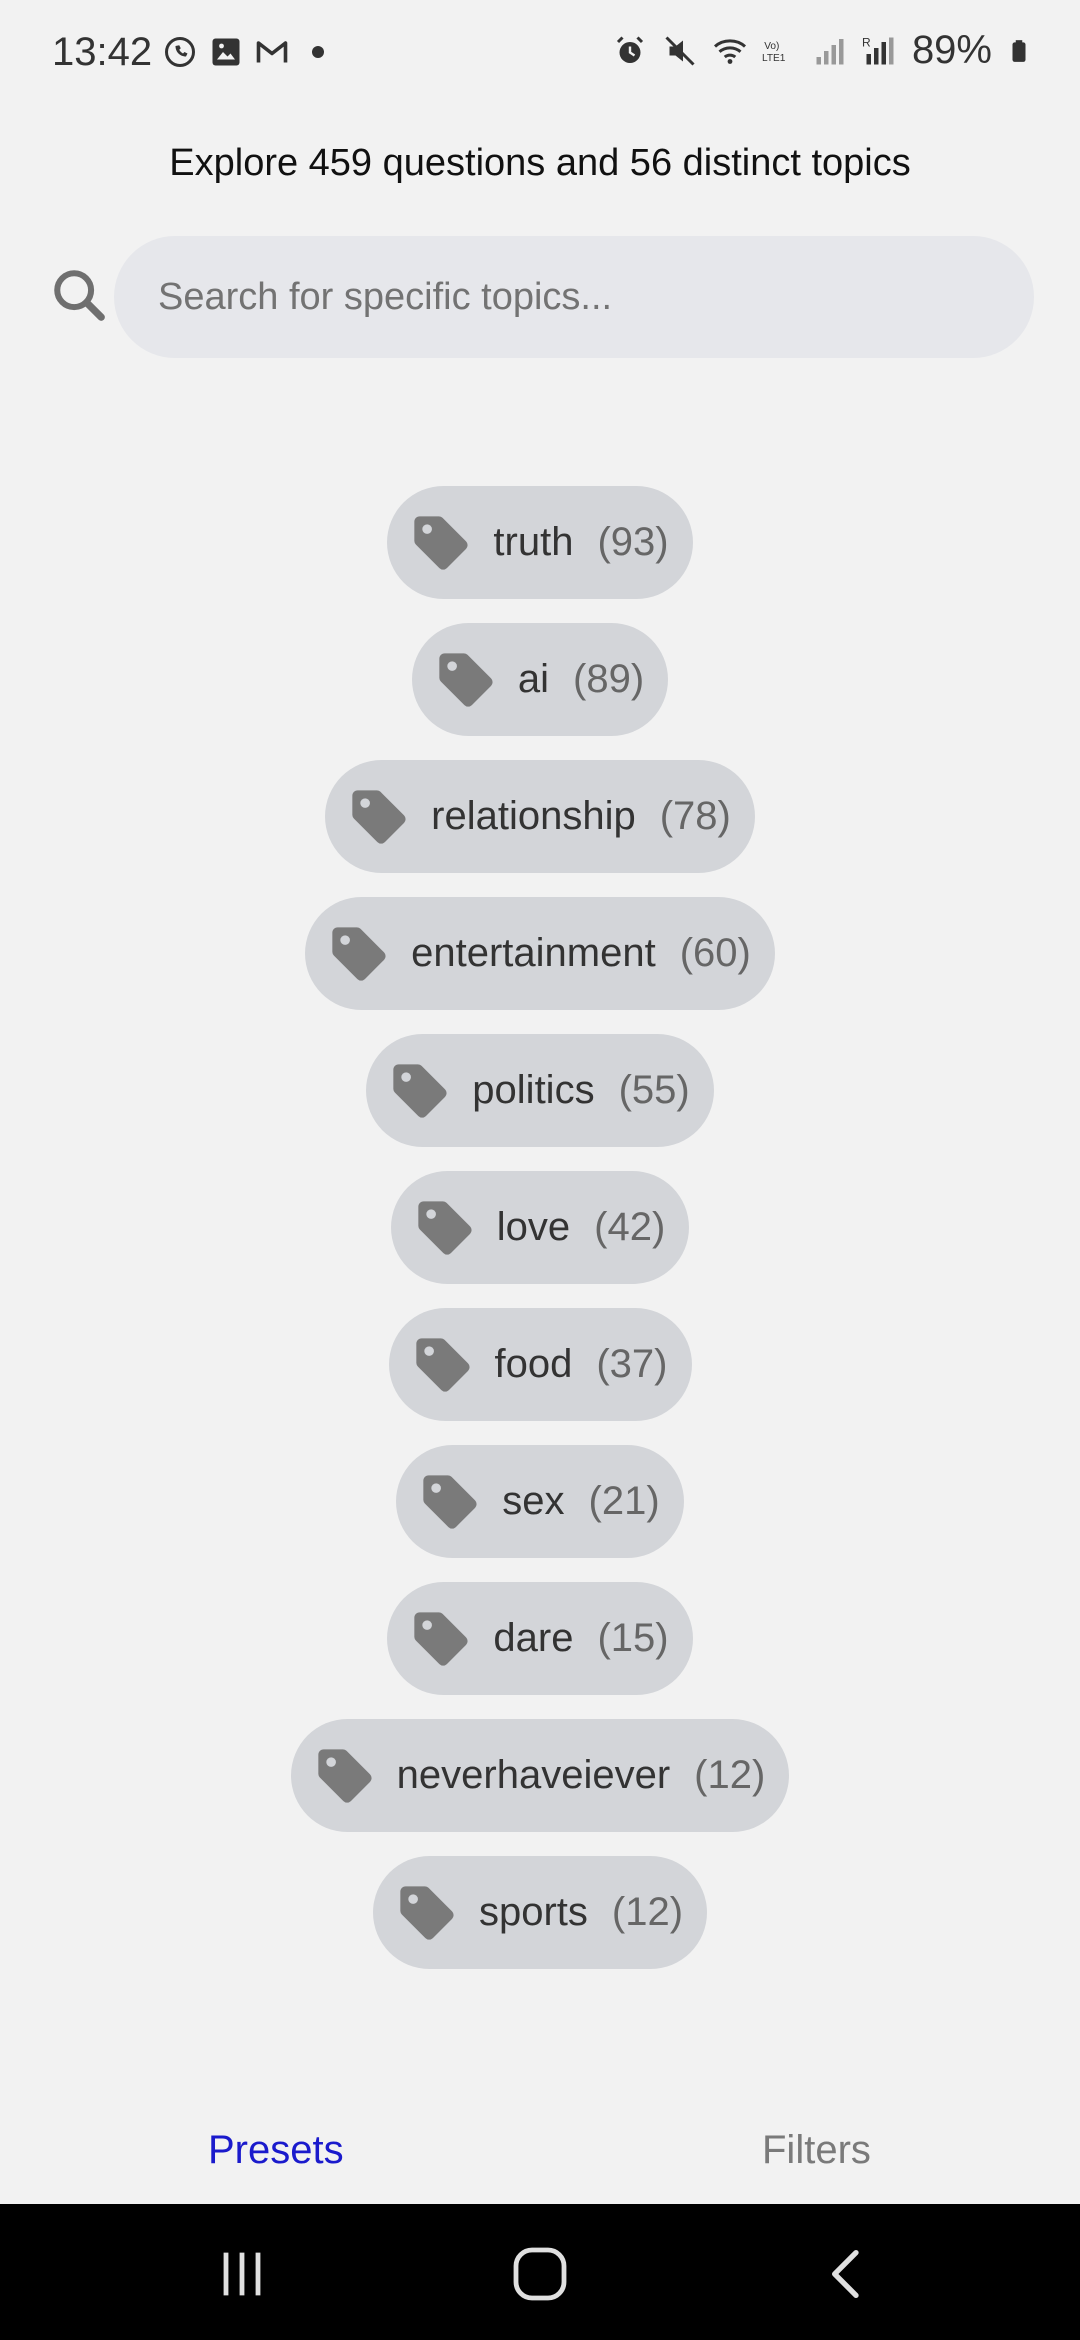 The height and width of the screenshot is (2340, 1080). I want to click on topic-name: sex, so click(533, 1501).